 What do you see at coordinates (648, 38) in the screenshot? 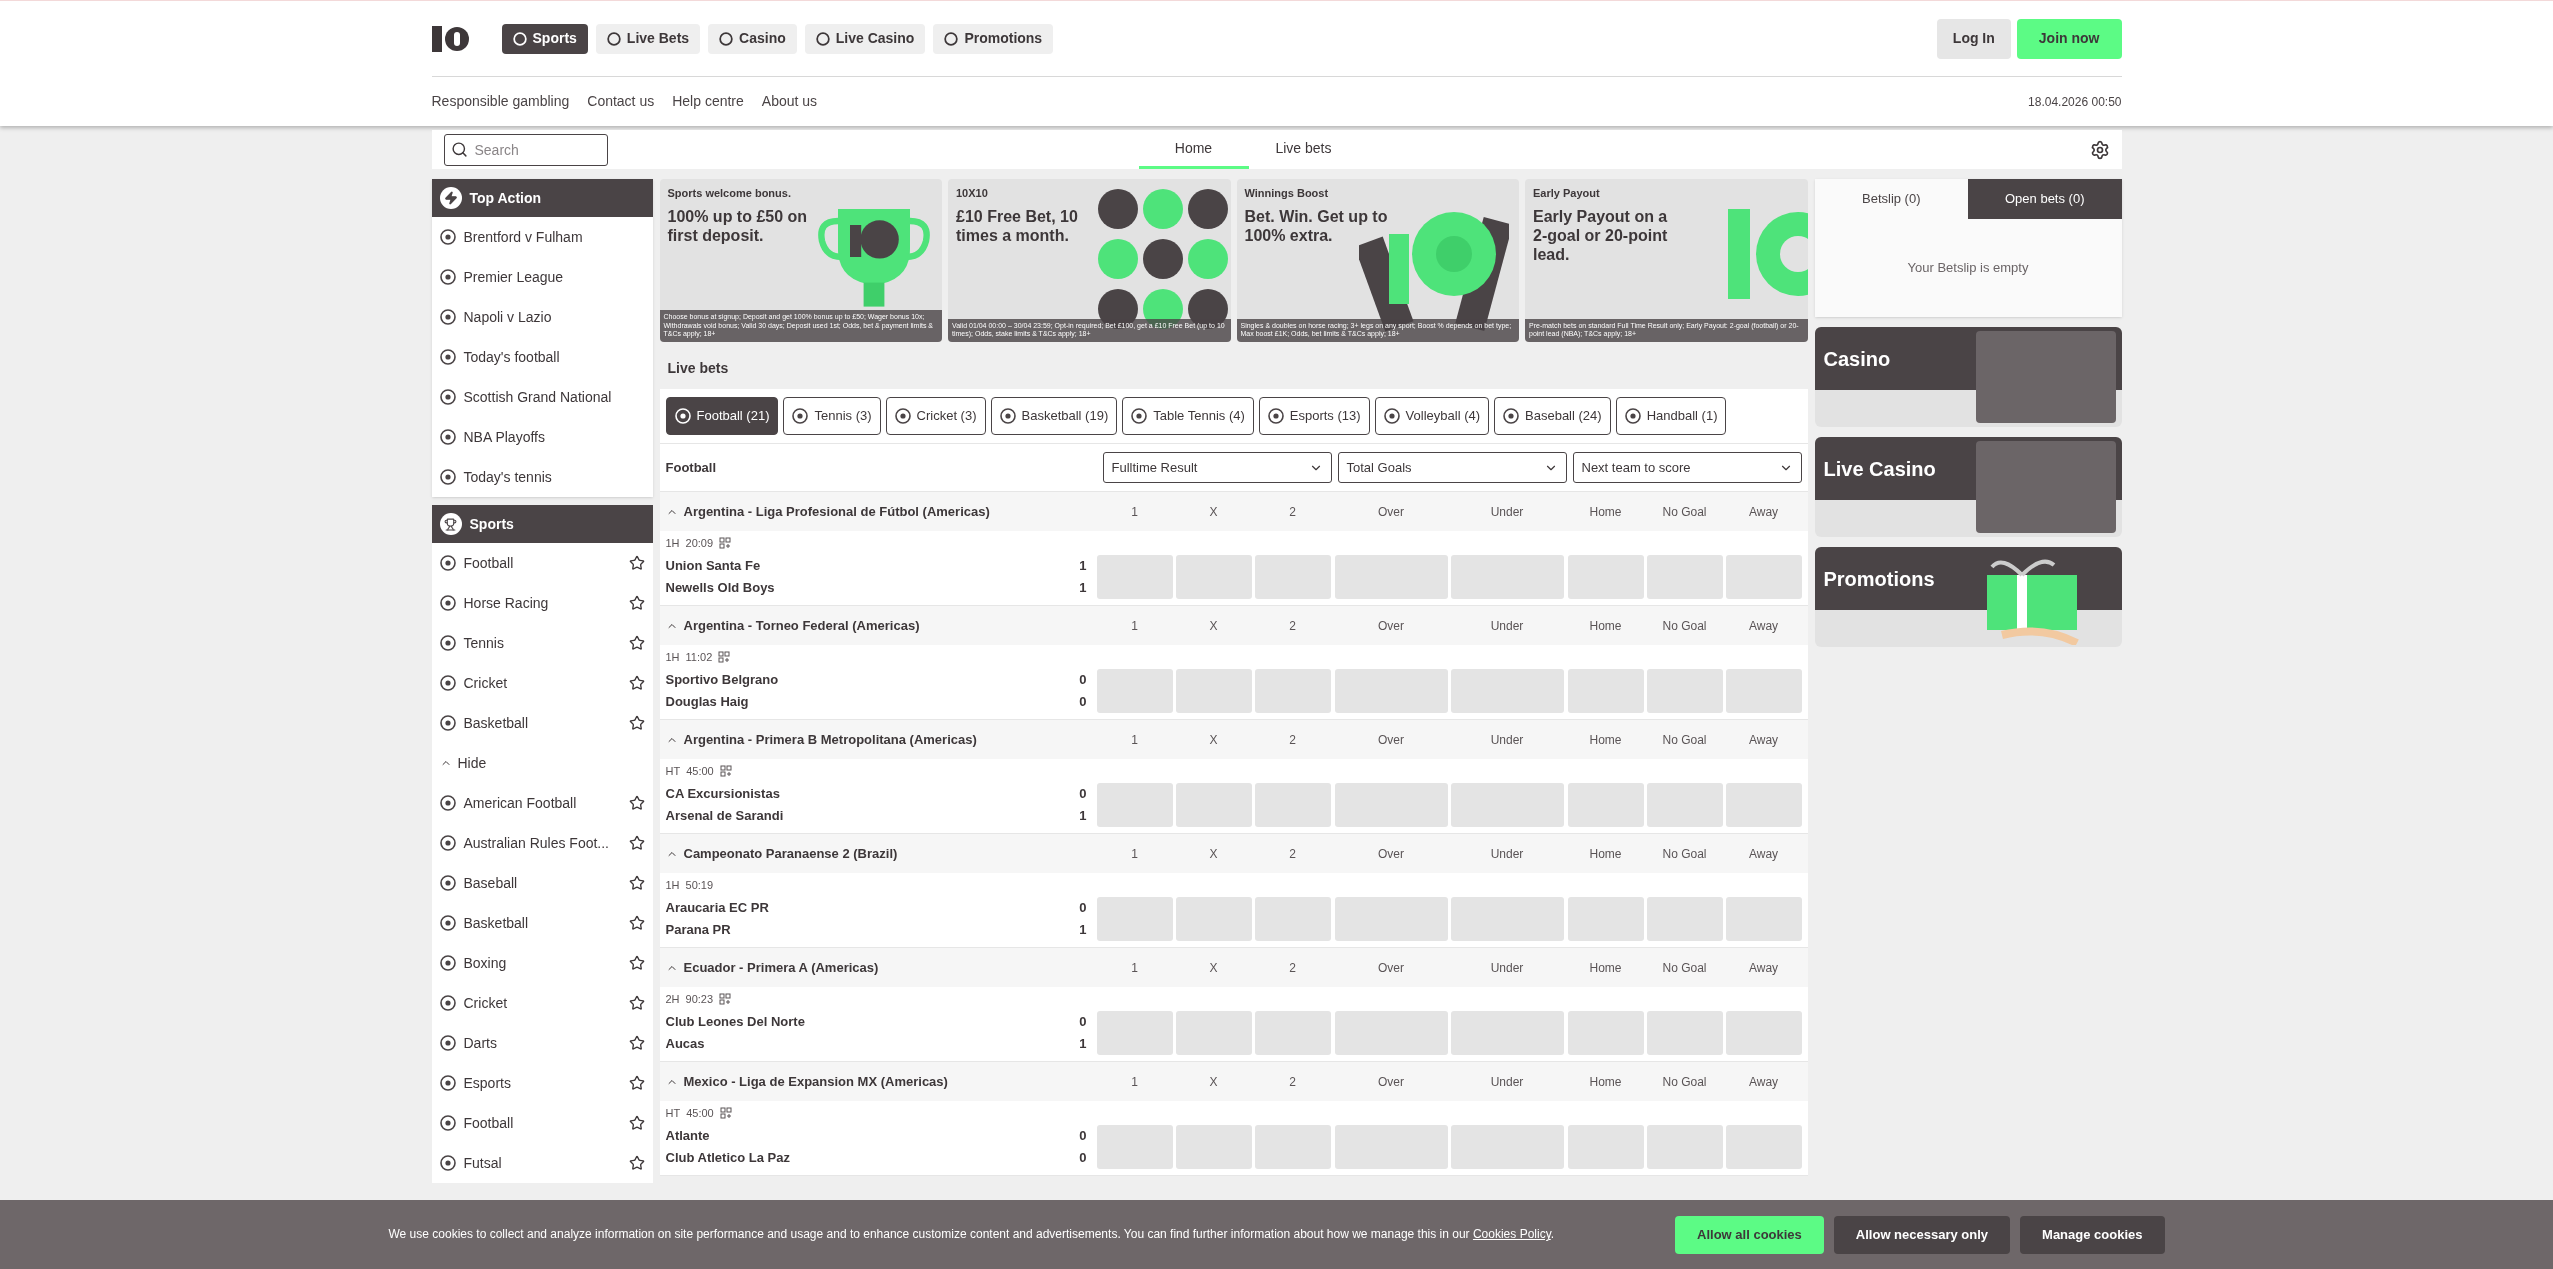
I see `nav-tab: Live Bets` at bounding box center [648, 38].